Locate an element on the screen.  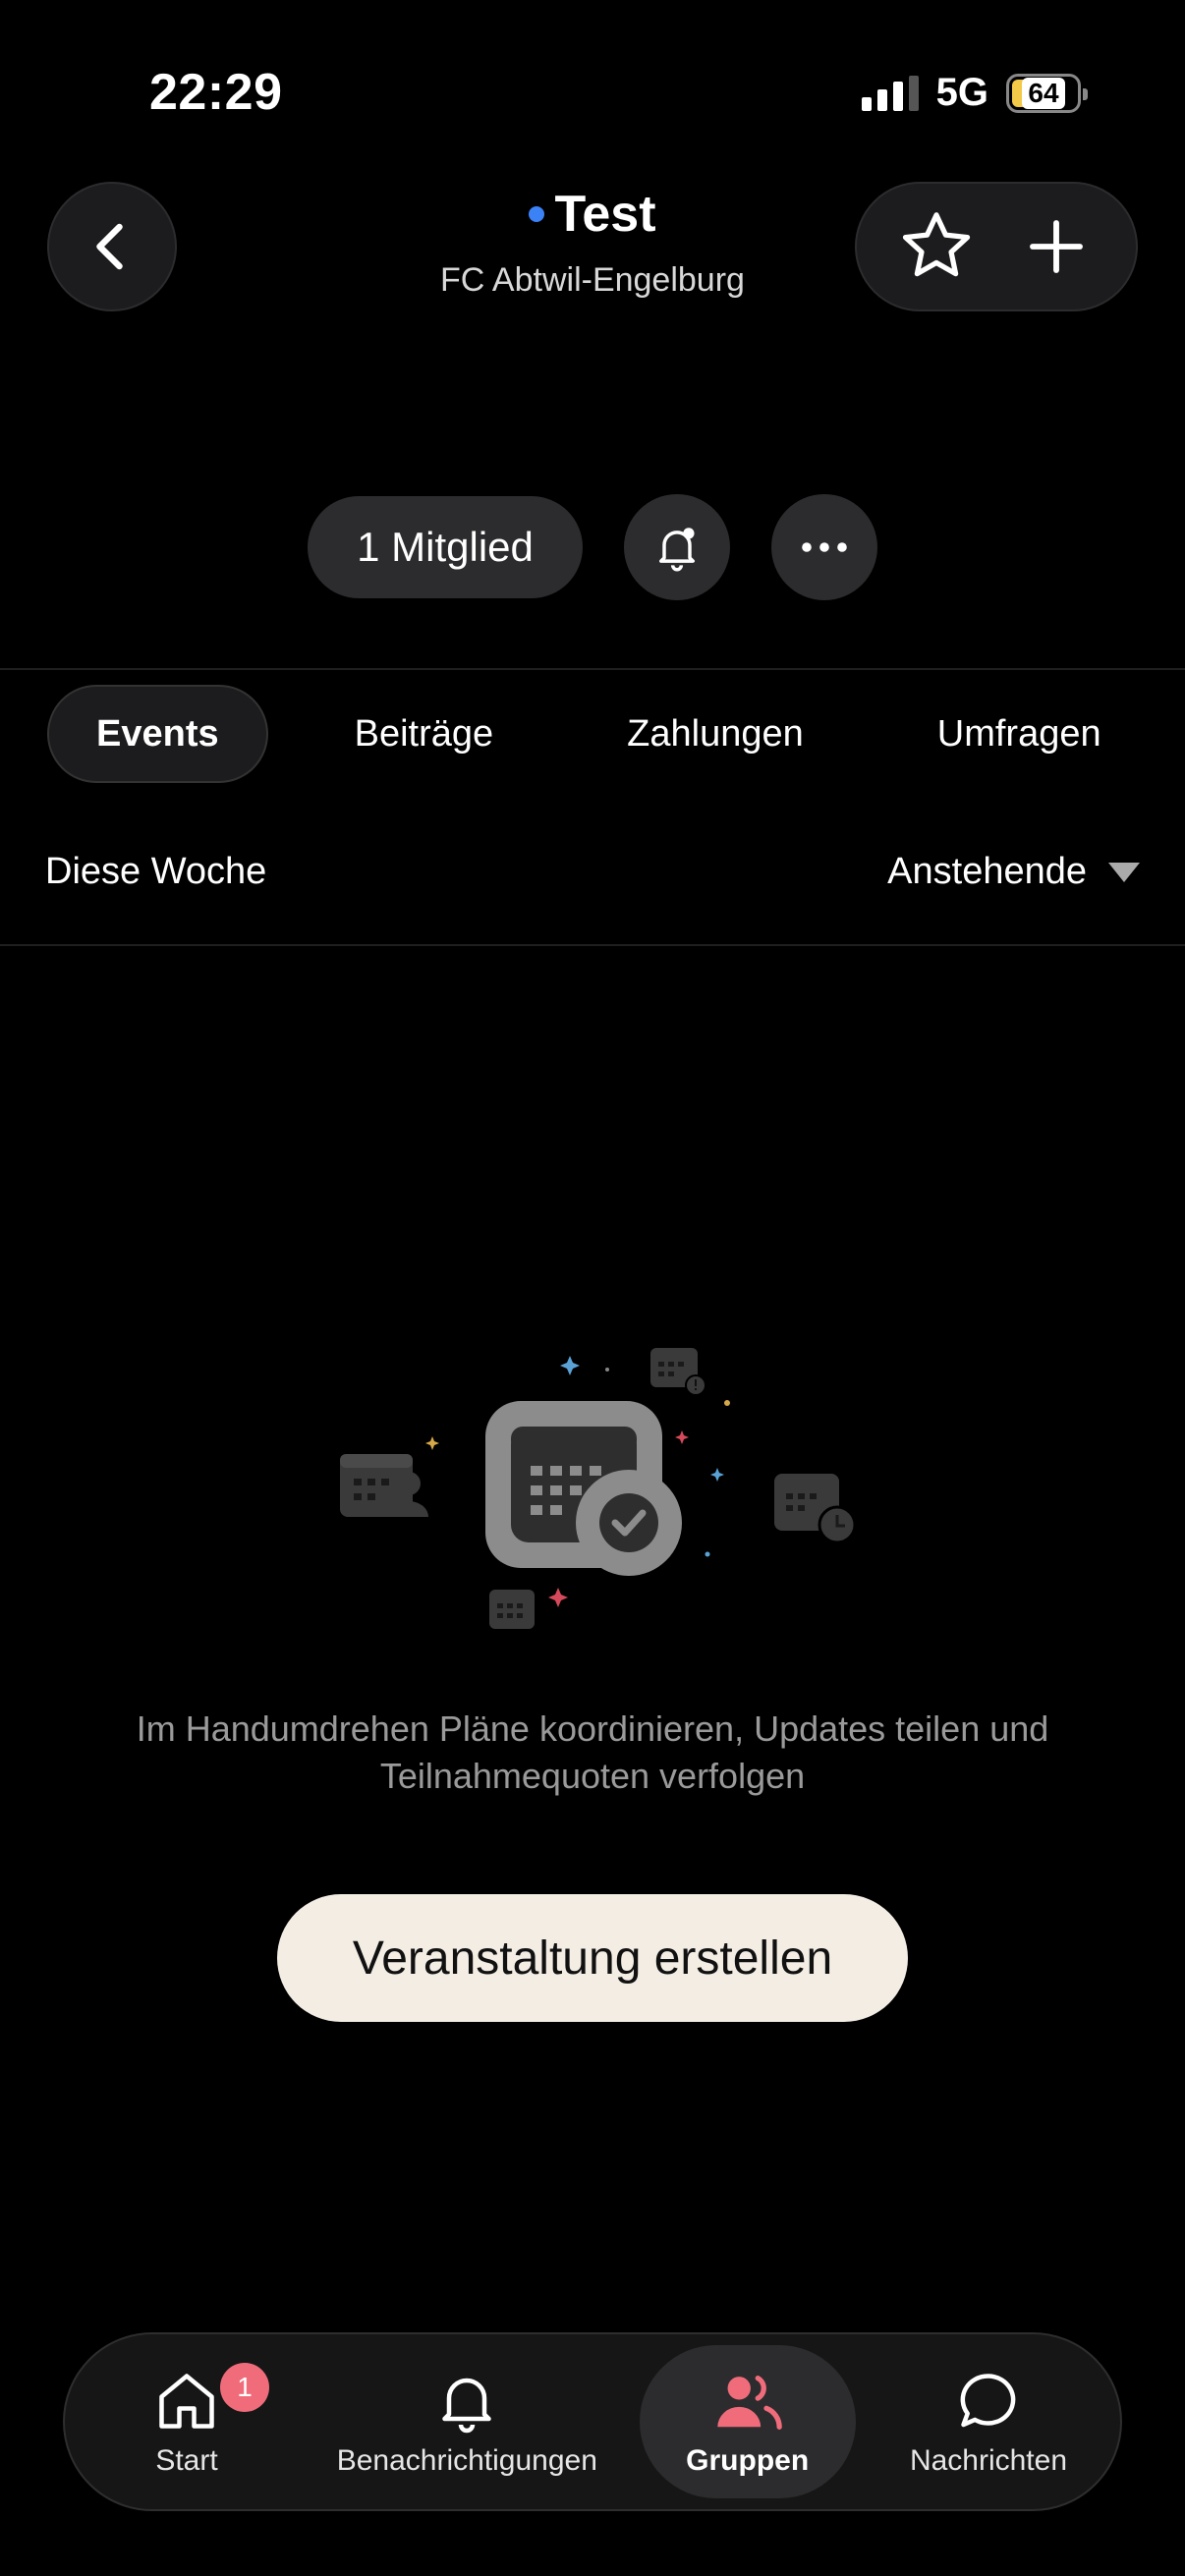
notification-badge: 1 is located at coordinates (245, 2387).